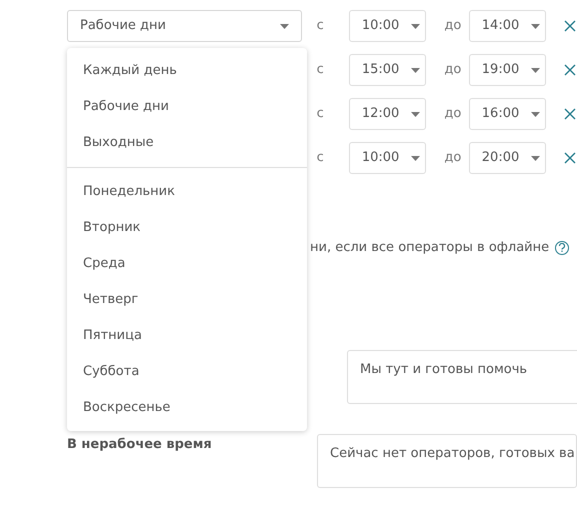 Image resolution: width=577 pixels, height=511 pixels. I want to click on help-icon, so click(562, 247).